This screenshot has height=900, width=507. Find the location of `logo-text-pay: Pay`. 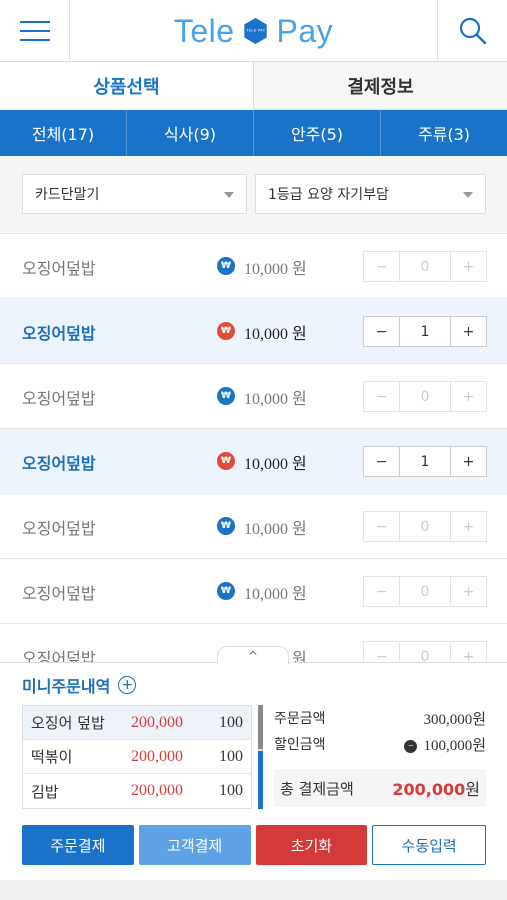

logo-text-pay: Pay is located at coordinates (305, 30).